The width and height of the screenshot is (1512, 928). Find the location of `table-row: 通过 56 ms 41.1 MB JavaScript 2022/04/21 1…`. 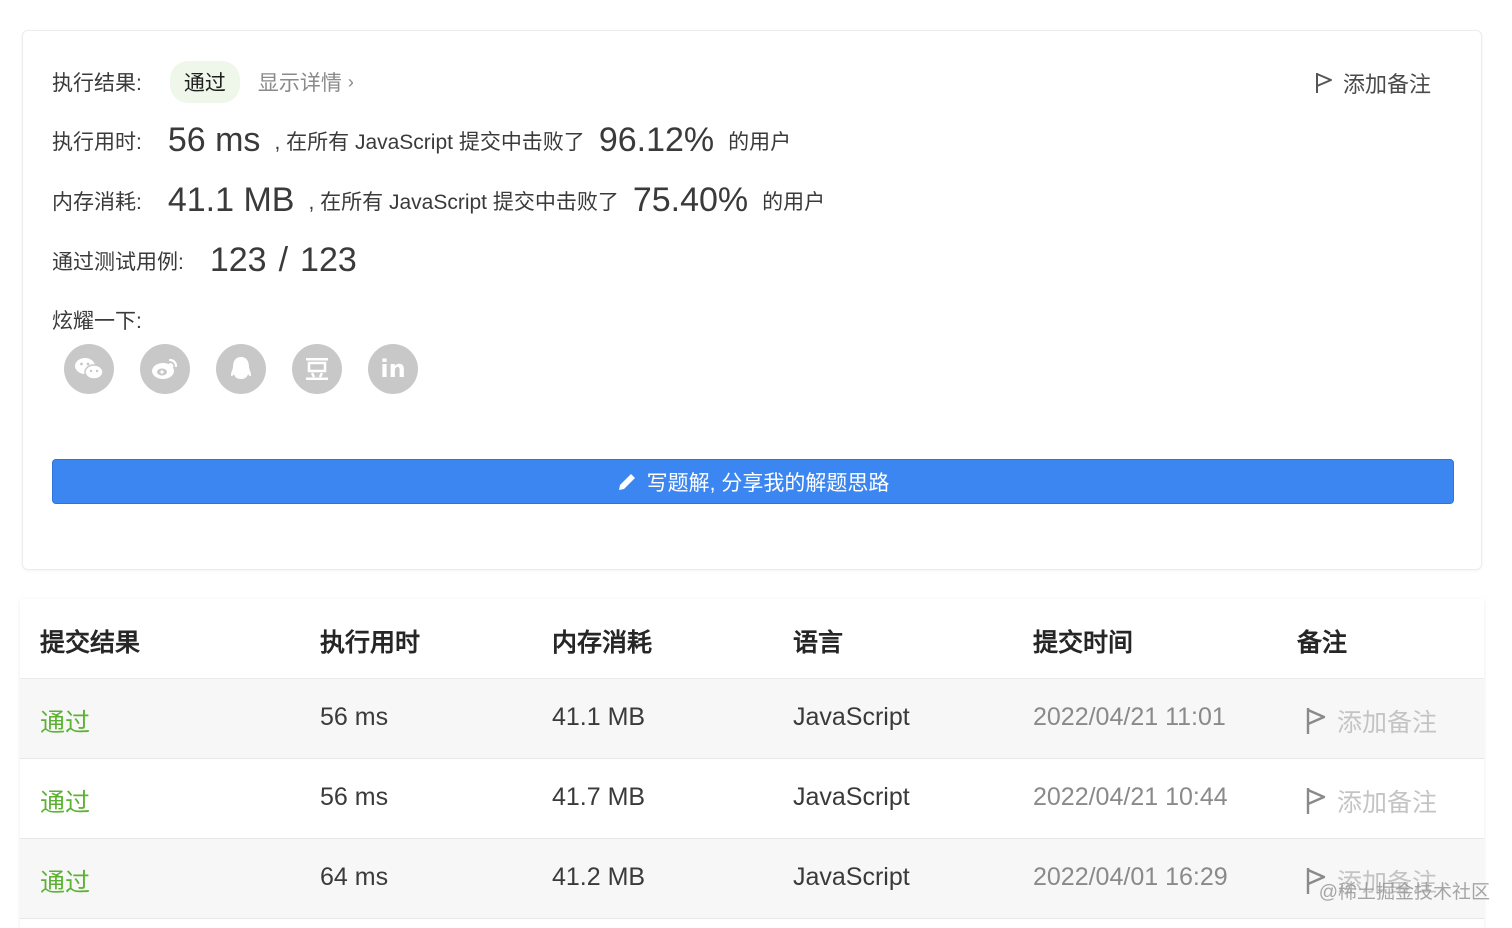

table-row: 通过 56 ms 41.1 MB JavaScript 2022/04/21 1… is located at coordinates (752, 719).